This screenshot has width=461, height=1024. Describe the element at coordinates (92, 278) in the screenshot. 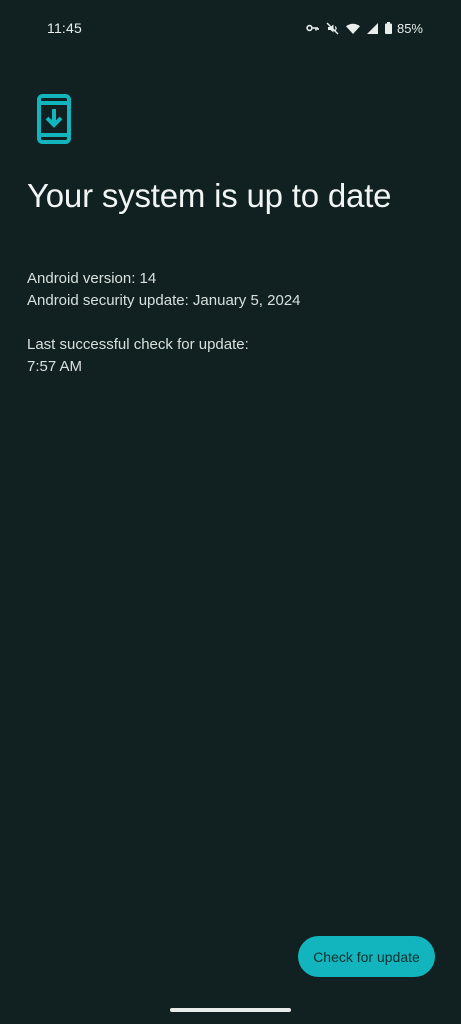

I see `android-version: Android version: 14` at that location.